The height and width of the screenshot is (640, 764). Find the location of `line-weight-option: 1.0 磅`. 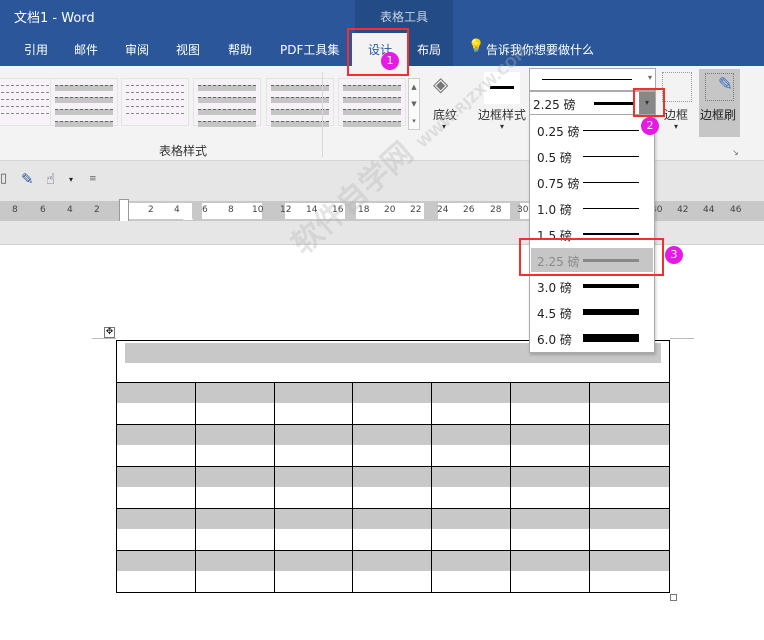

line-weight-option: 1.0 磅 is located at coordinates (592, 208).